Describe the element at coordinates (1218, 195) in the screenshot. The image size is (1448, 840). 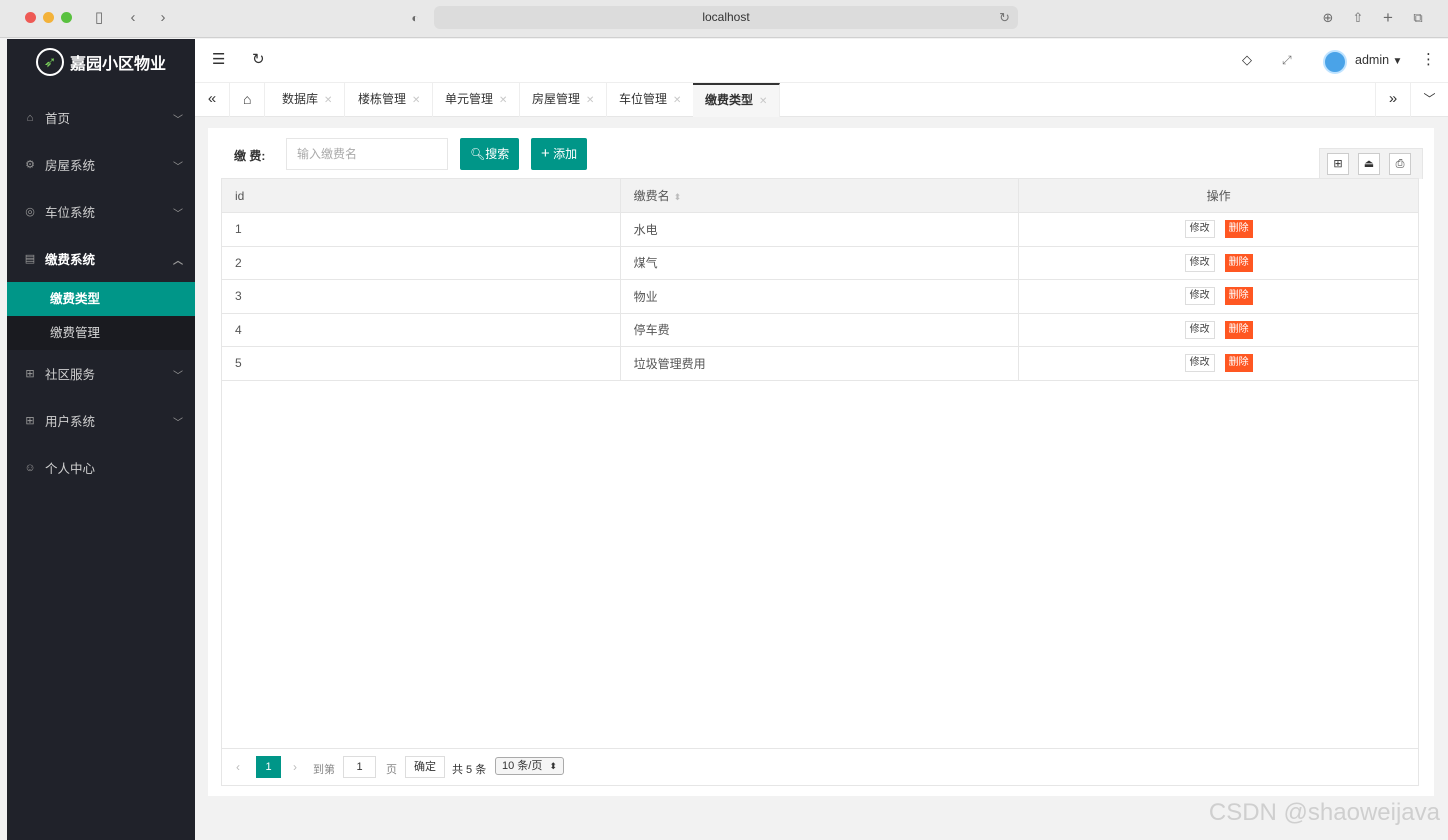
I see `column-header-actions: 操作` at that location.